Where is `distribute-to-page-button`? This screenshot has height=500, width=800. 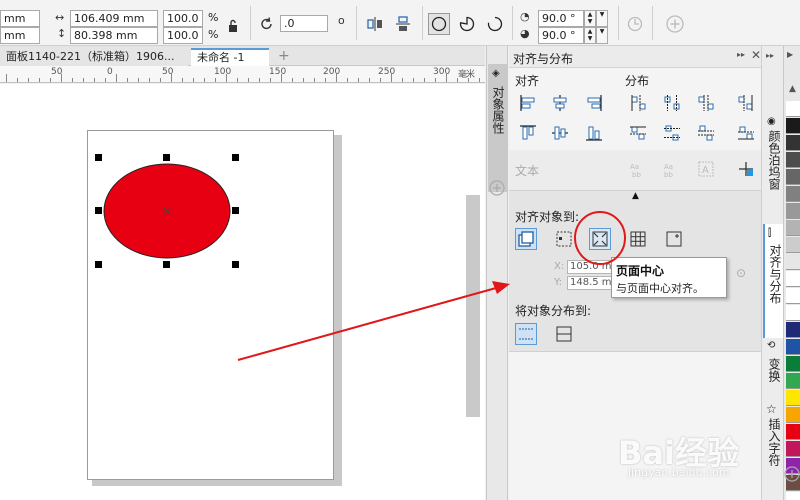 distribute-to-page-button is located at coordinates (564, 334).